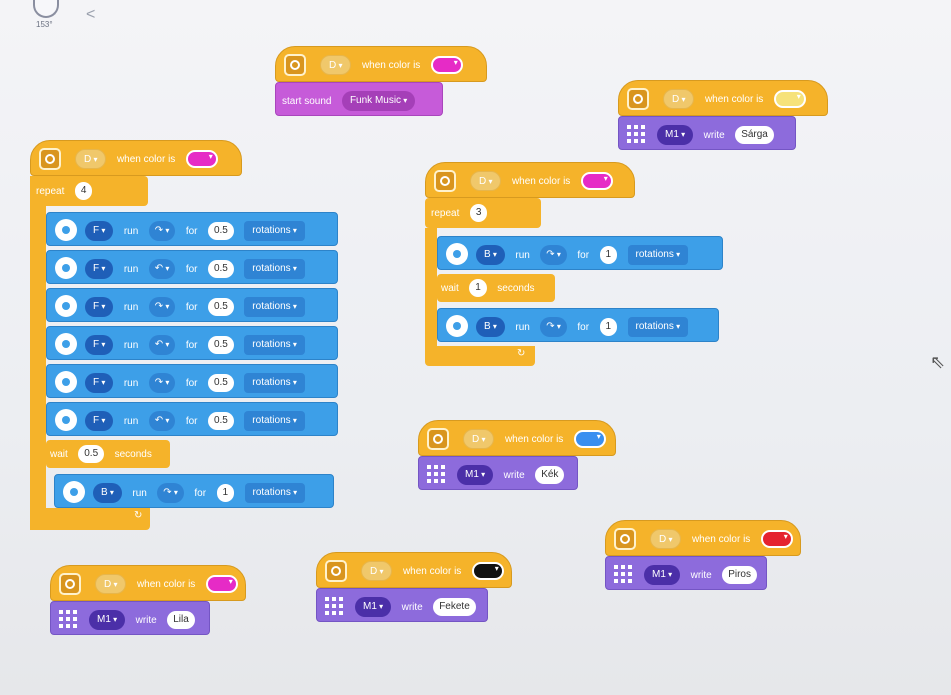  What do you see at coordinates (583, 327) in the screenshot?
I see `for-label: for` at bounding box center [583, 327].